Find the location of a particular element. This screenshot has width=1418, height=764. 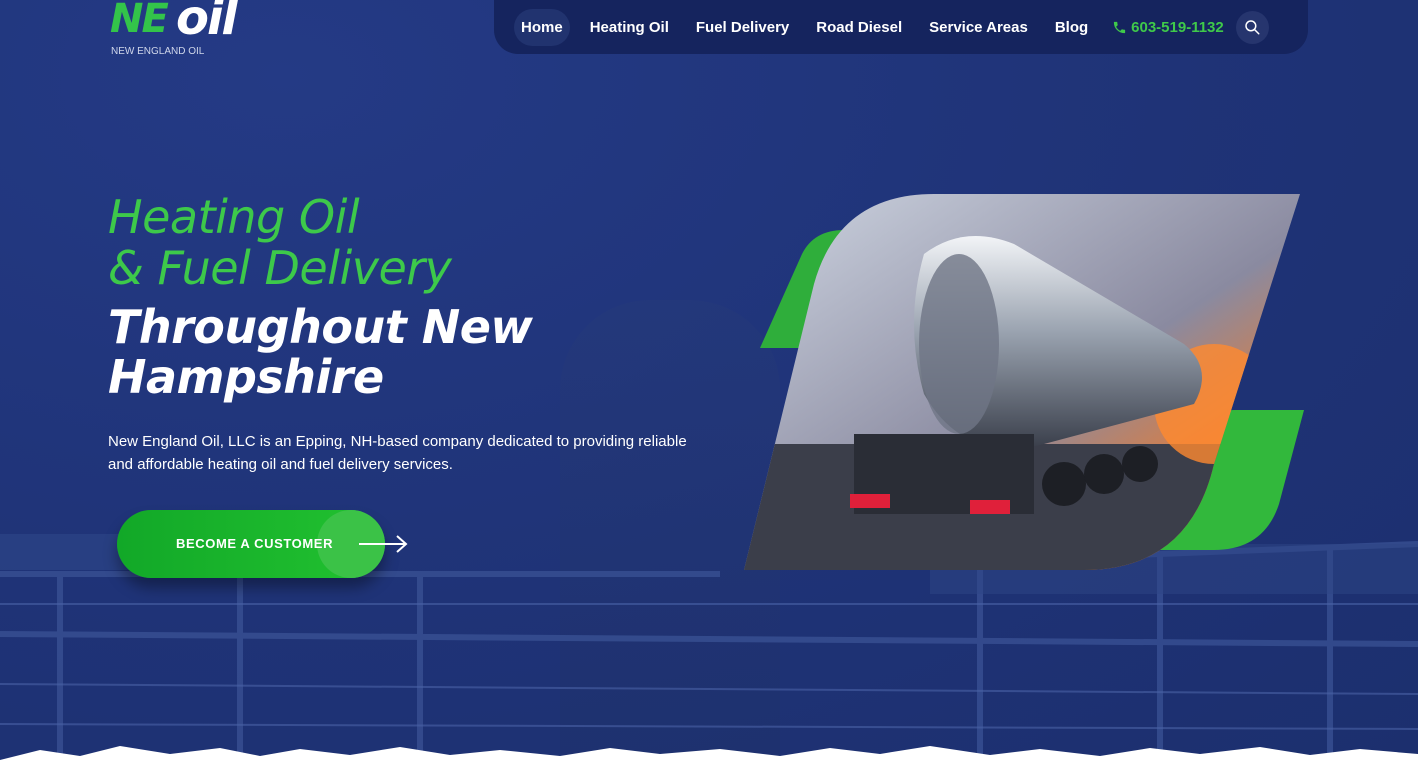

arrow-right-icon is located at coordinates (383, 544).